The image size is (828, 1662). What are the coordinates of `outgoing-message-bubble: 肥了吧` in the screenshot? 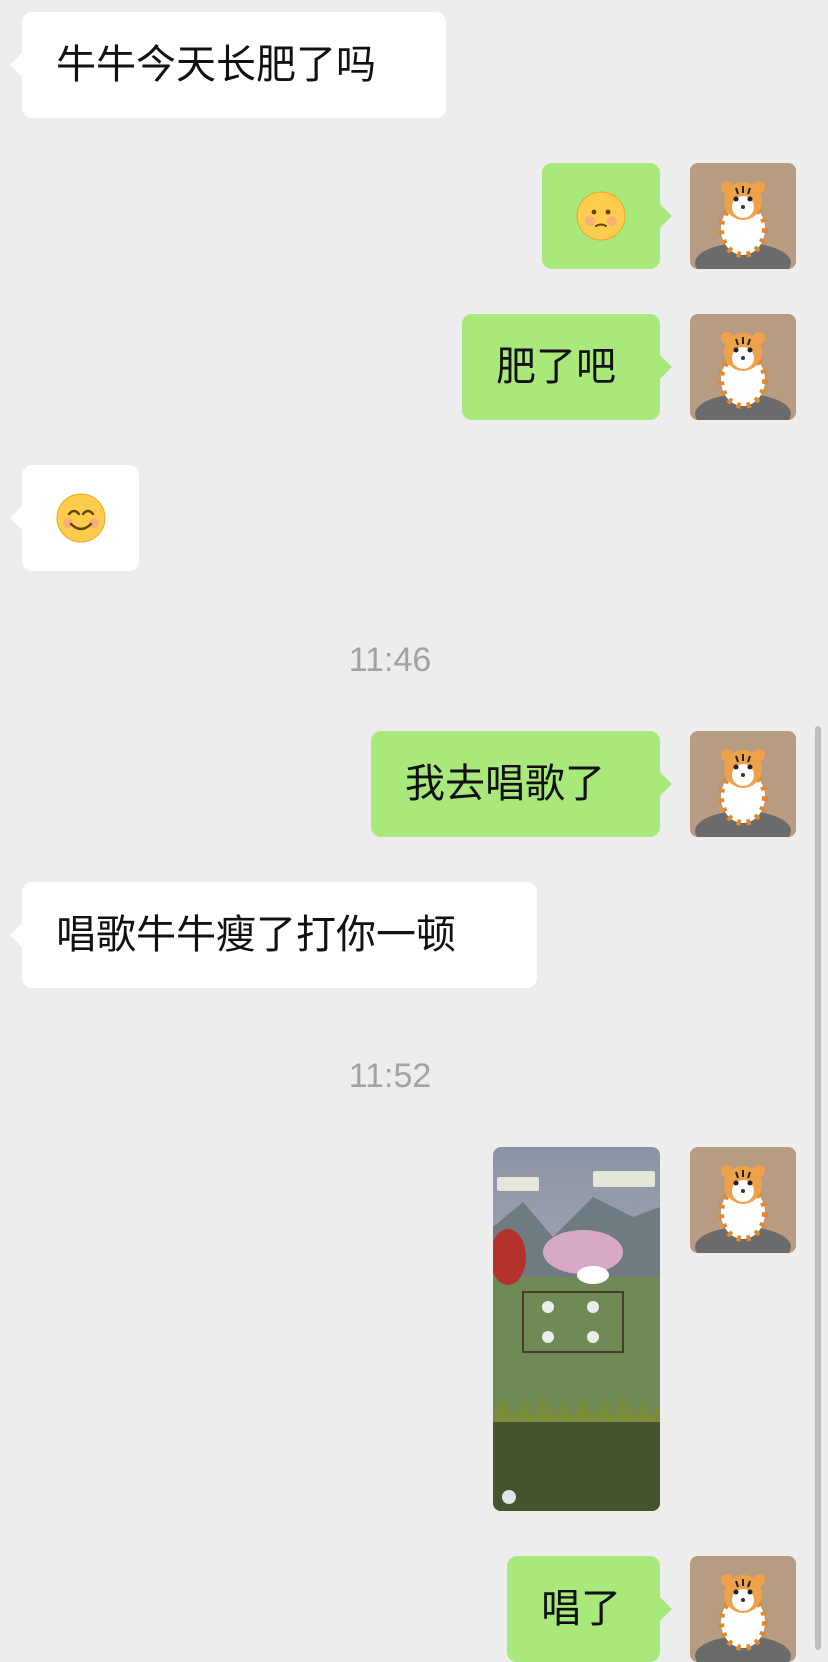 It's located at (567, 367).